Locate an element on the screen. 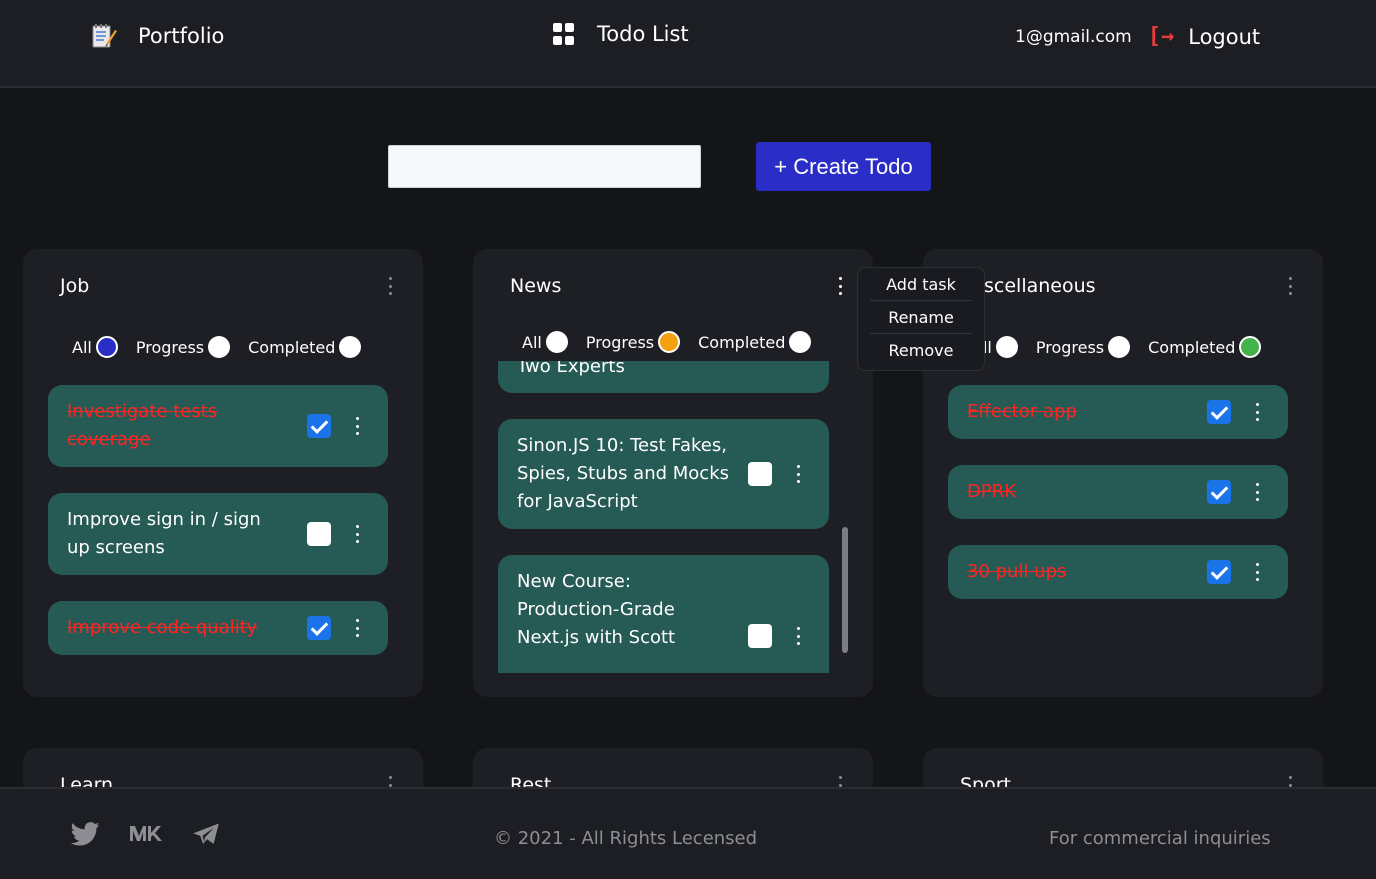  telegram-icon is located at coordinates (206, 834).